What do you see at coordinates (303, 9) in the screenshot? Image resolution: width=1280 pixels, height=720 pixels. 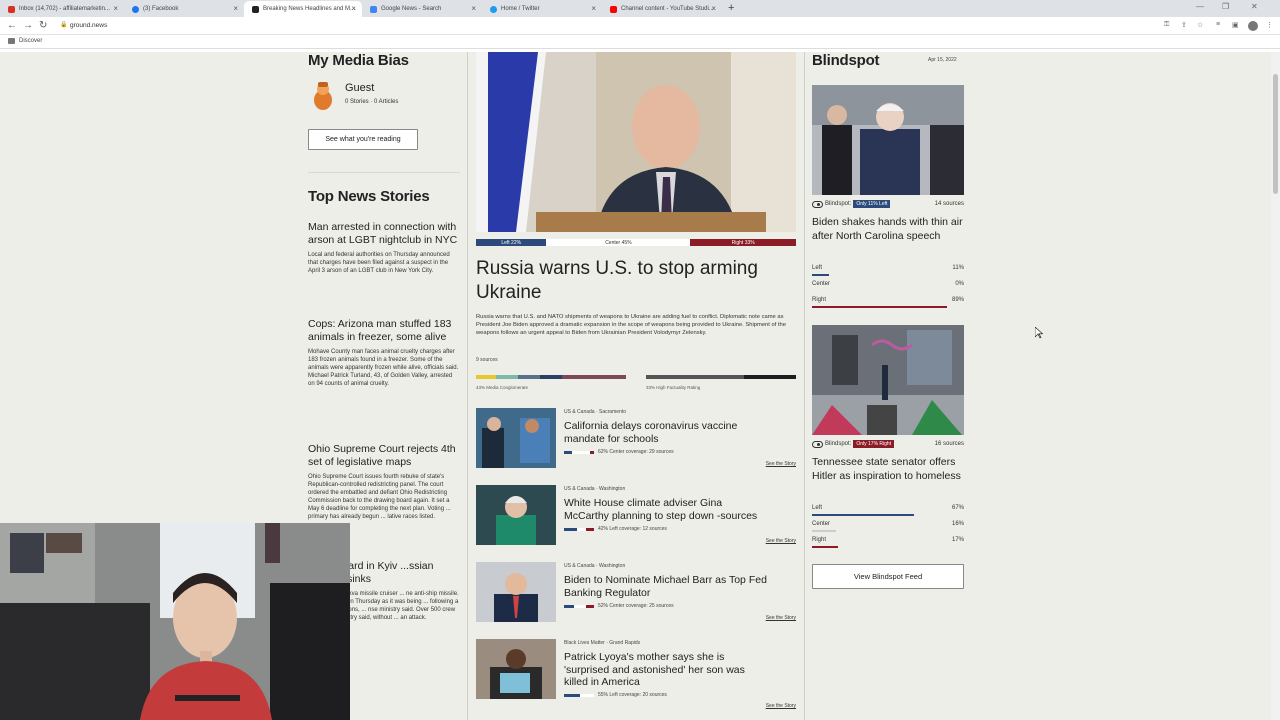 I see `tab-ground-news: Breaking News Headlines and M... ×` at bounding box center [303, 9].